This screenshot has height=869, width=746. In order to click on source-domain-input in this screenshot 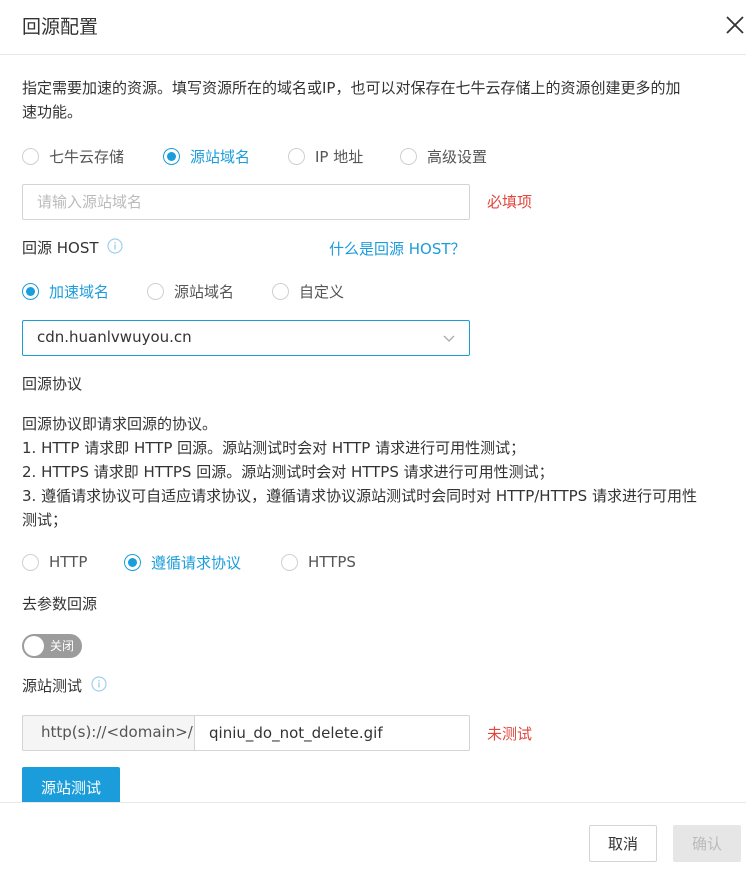, I will do `click(246, 202)`.